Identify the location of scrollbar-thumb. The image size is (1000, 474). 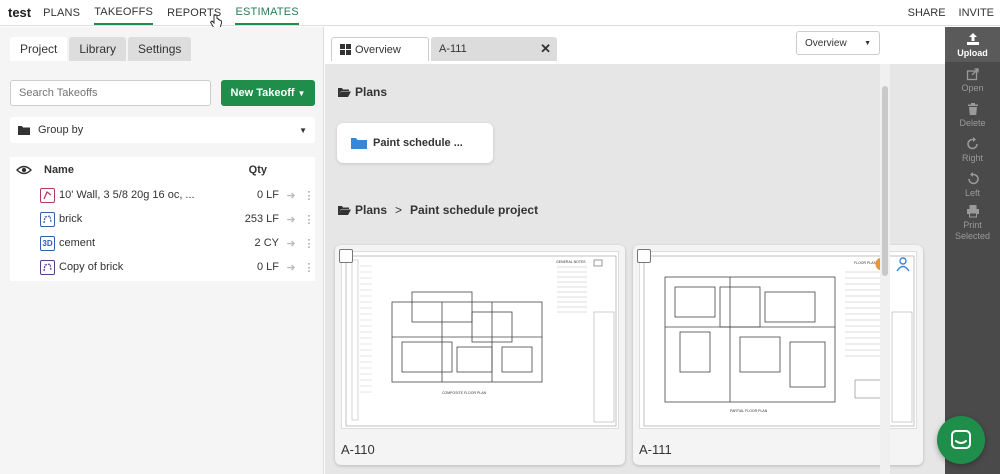
(885, 181).